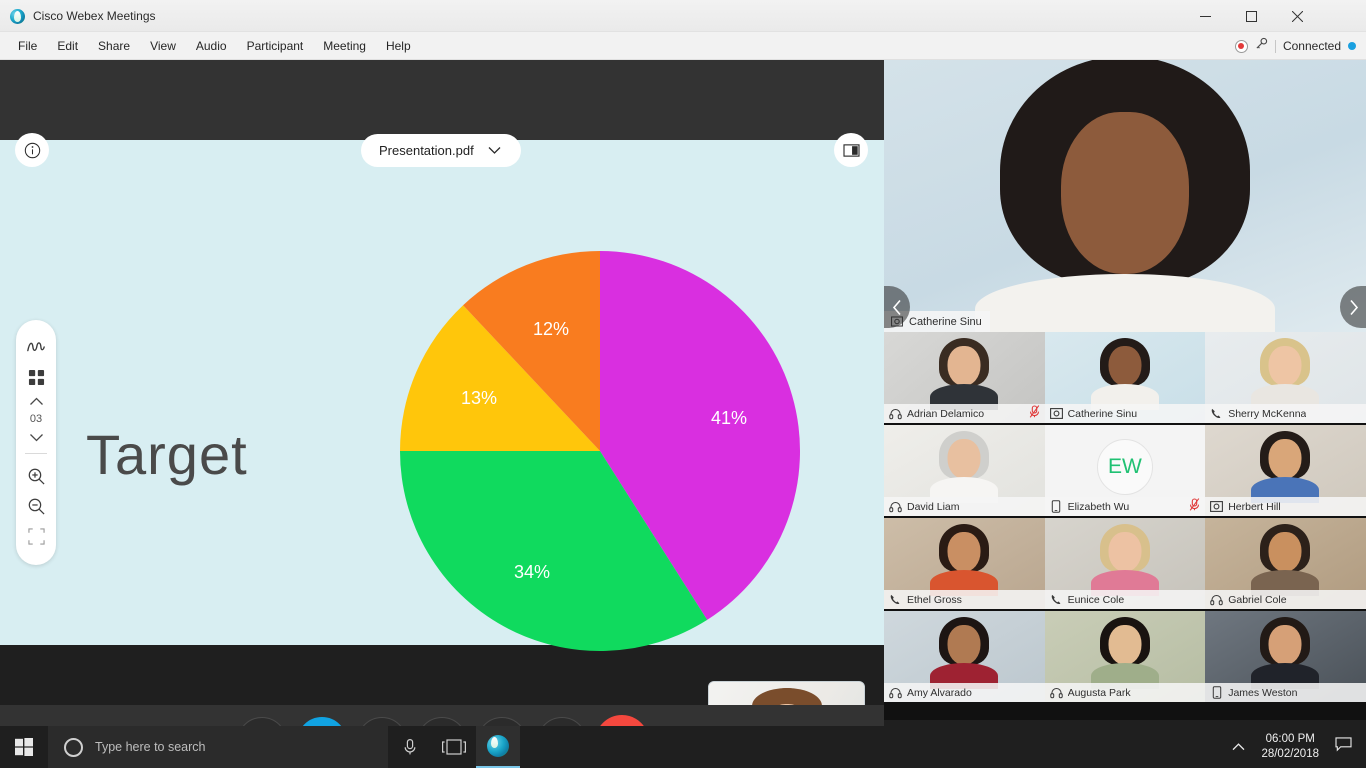 The height and width of the screenshot is (768, 1366). I want to click on menu-item-view: View, so click(163, 46).